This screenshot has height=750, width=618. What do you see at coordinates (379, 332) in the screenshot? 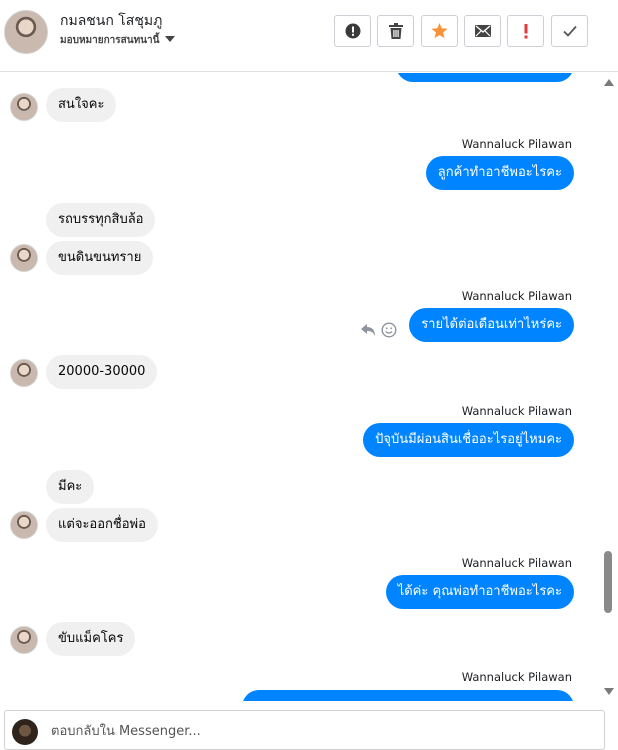
I see `message-actions` at bounding box center [379, 332].